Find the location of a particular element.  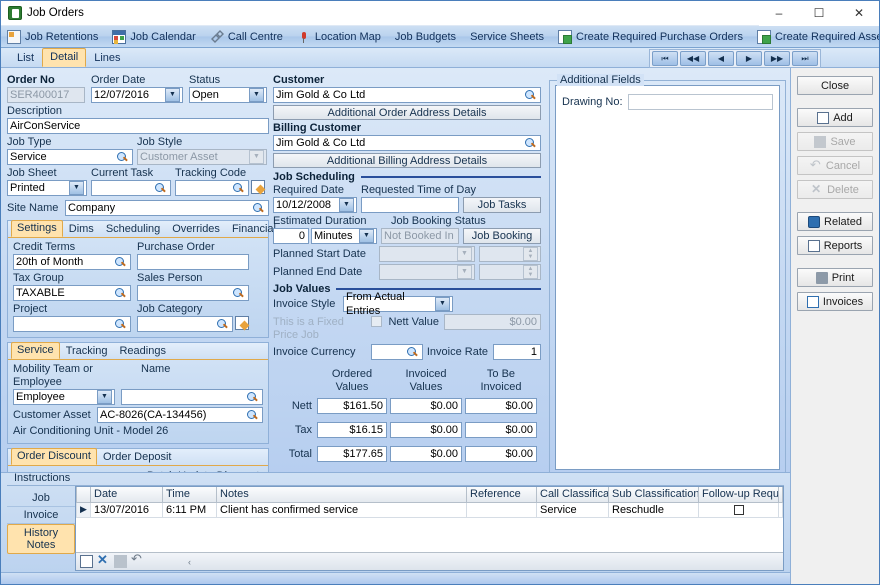

grid-undo-icon is located at coordinates (137, 559).